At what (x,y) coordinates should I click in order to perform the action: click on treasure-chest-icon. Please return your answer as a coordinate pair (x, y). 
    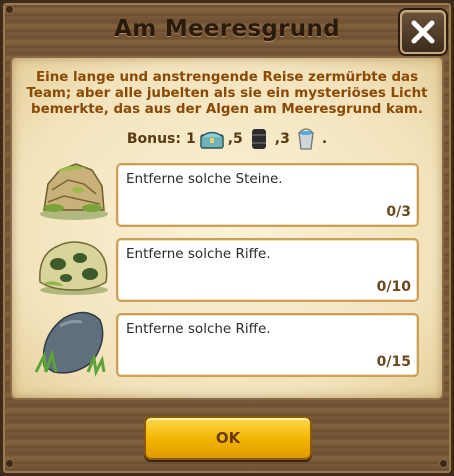
    Looking at the image, I should click on (211, 140).